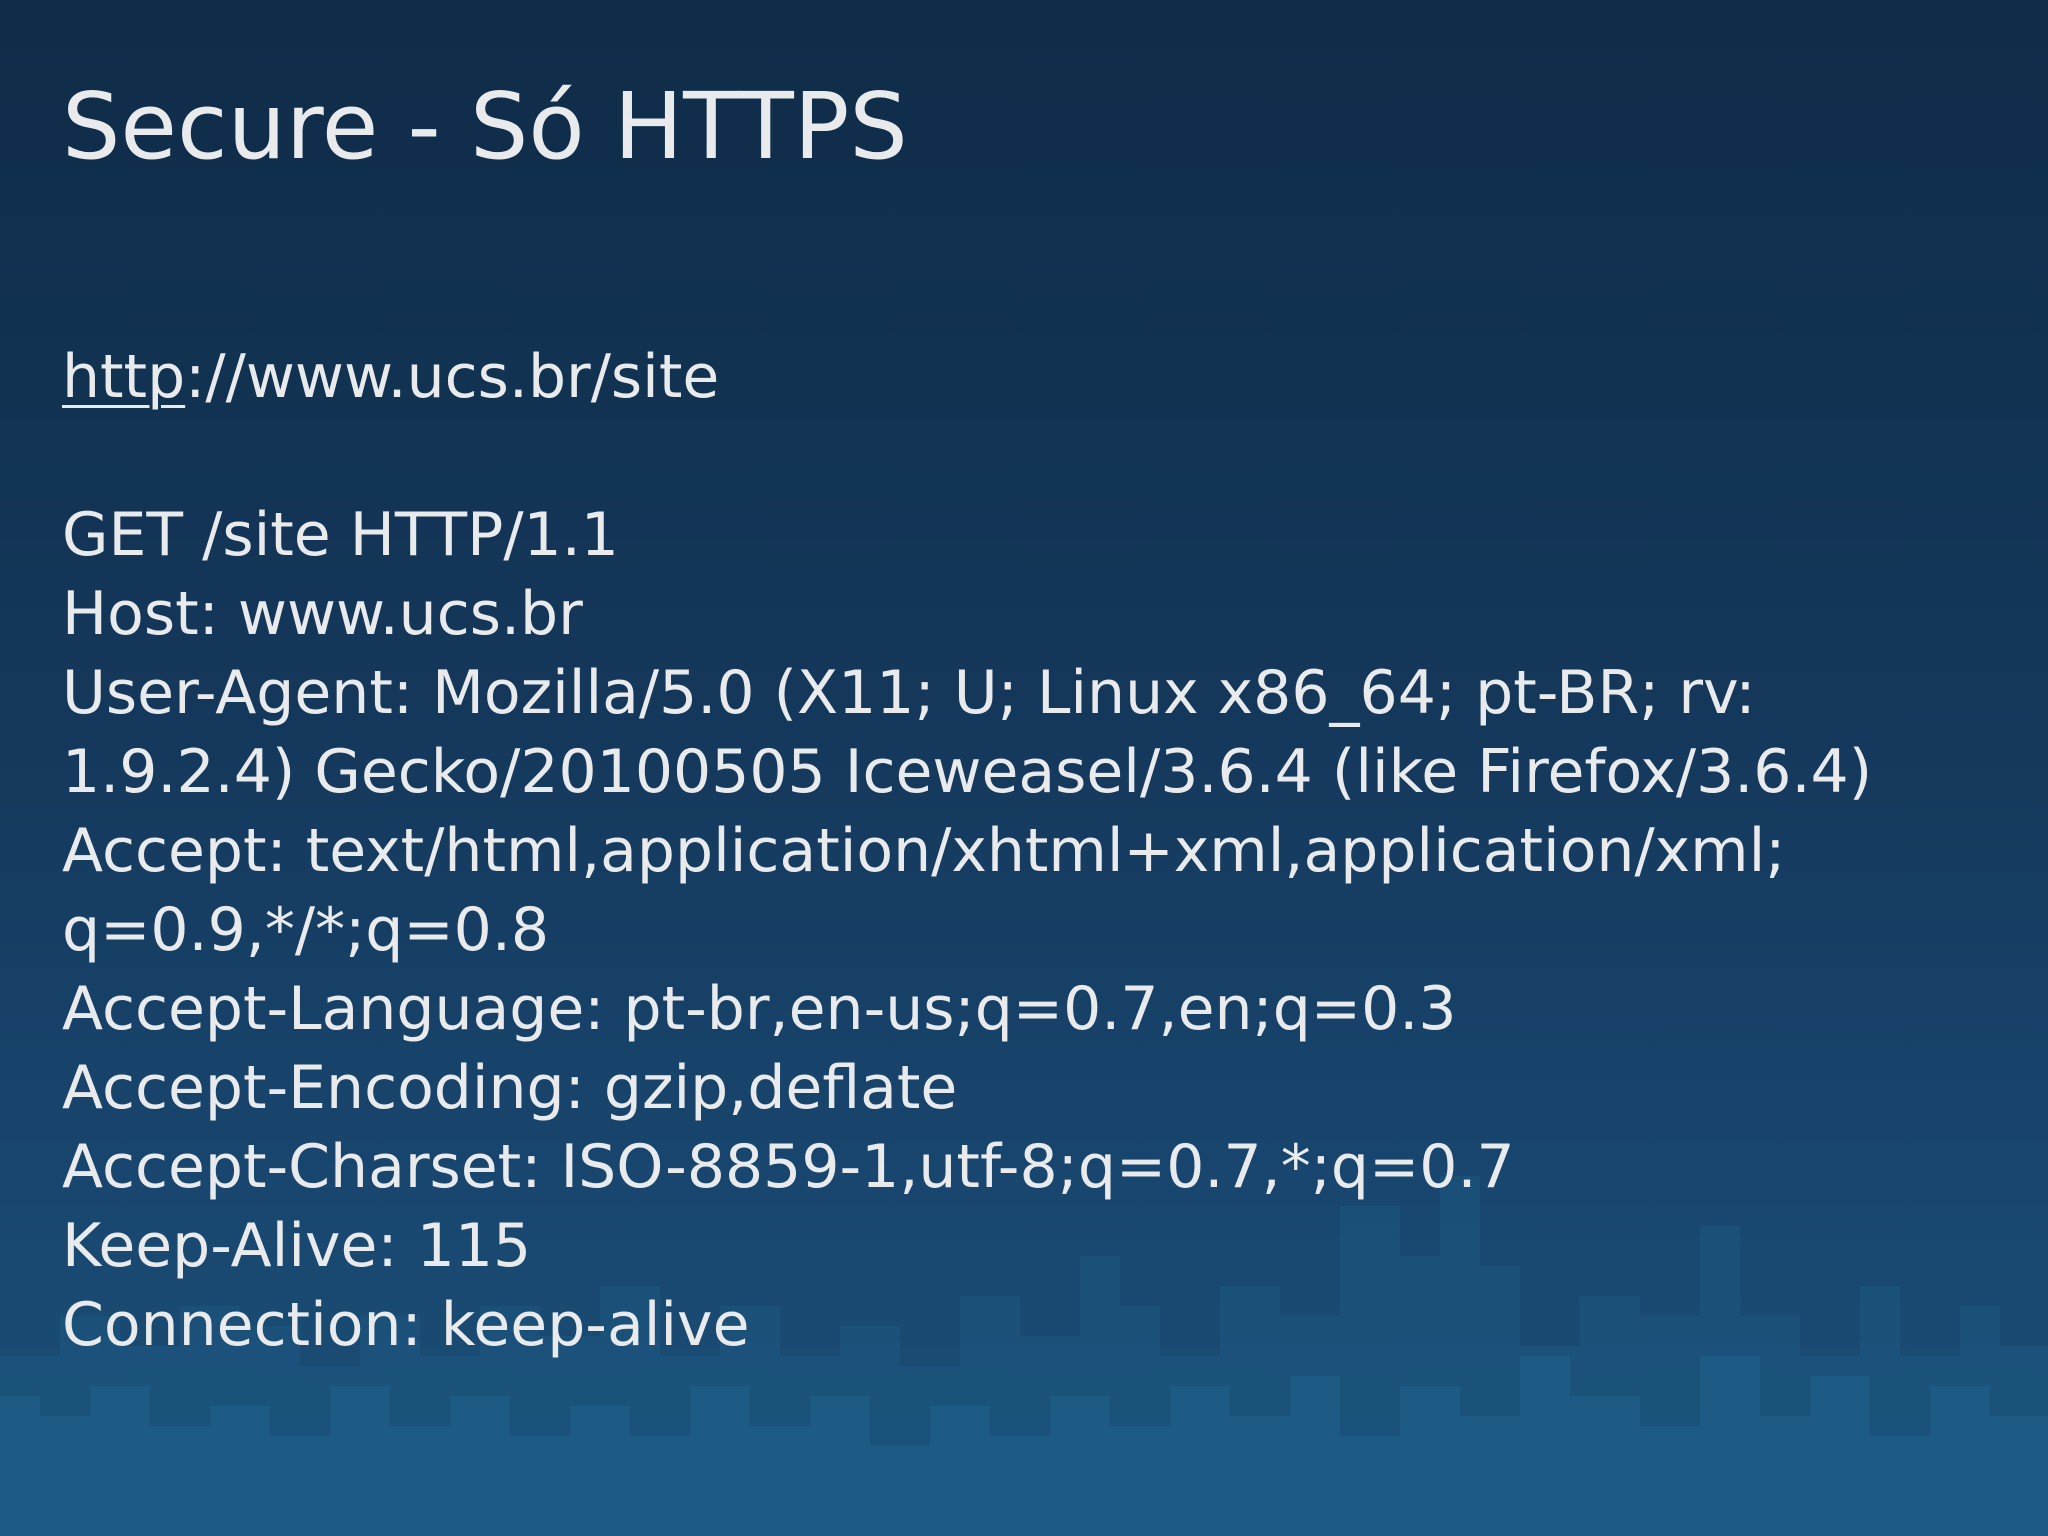 This screenshot has width=2048, height=1536. What do you see at coordinates (322, 614) in the screenshot?
I see `header-host: Host: www.ucs.br` at bounding box center [322, 614].